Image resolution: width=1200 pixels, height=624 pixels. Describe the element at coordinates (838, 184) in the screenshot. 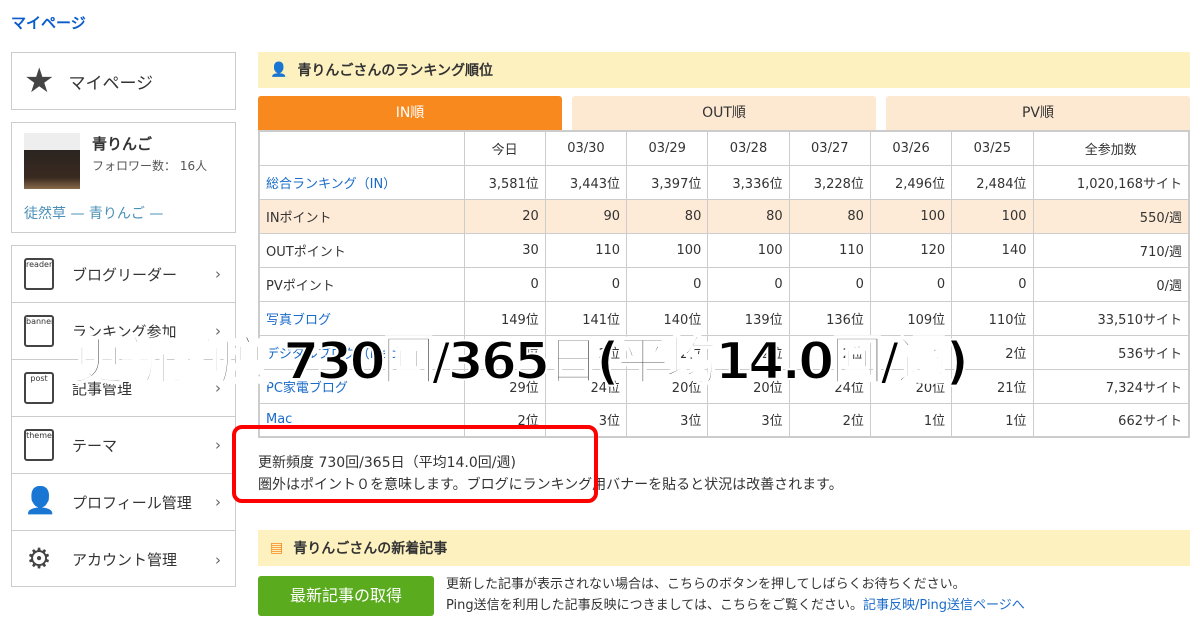

I see `cell-value: 3,228位` at that location.